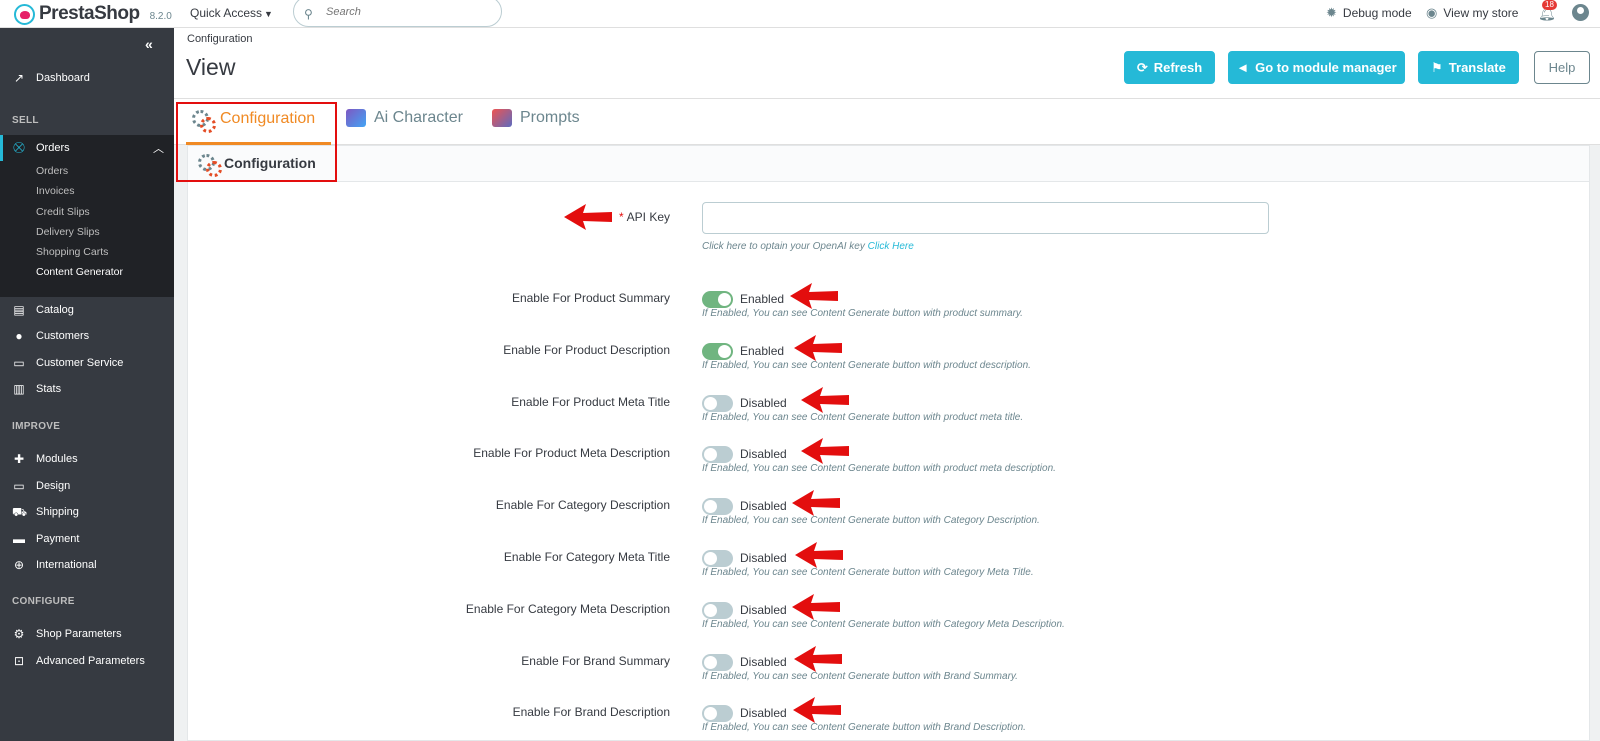 This screenshot has height=741, width=1600. What do you see at coordinates (149, 44) in the screenshot?
I see `collapse-sidebar-icon: «` at bounding box center [149, 44].